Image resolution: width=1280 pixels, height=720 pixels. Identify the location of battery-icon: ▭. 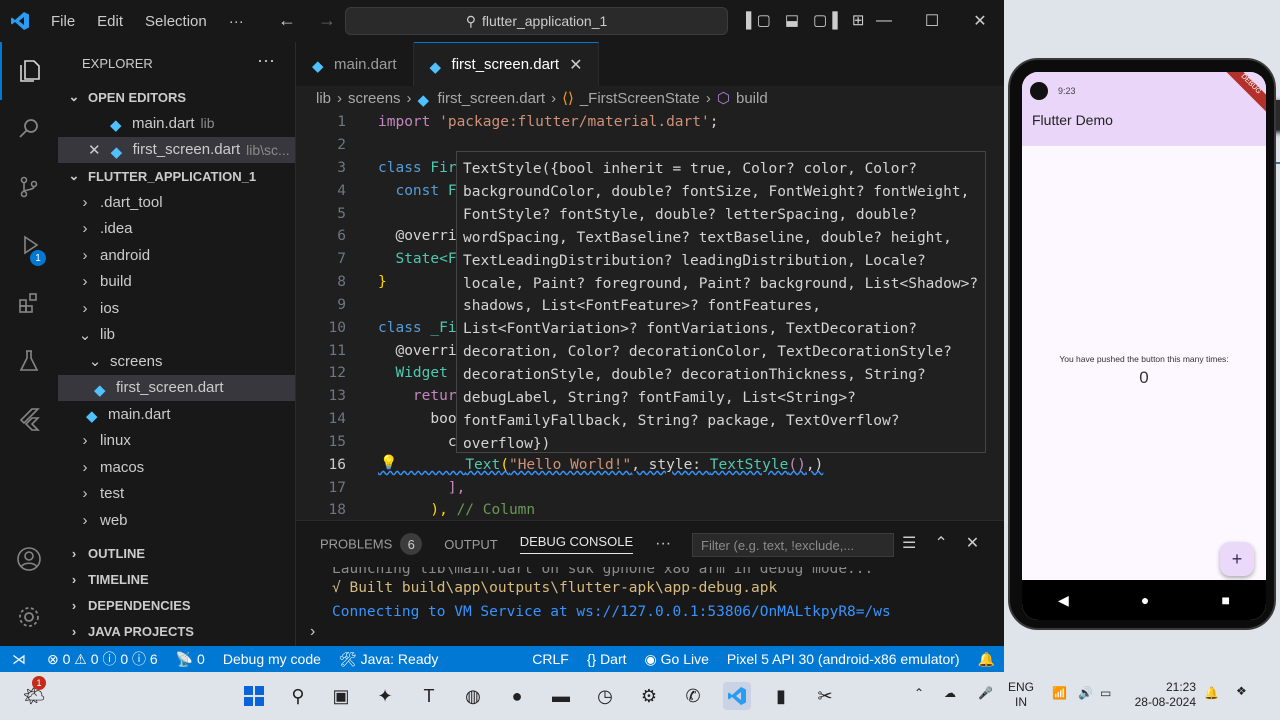
(1105, 693).